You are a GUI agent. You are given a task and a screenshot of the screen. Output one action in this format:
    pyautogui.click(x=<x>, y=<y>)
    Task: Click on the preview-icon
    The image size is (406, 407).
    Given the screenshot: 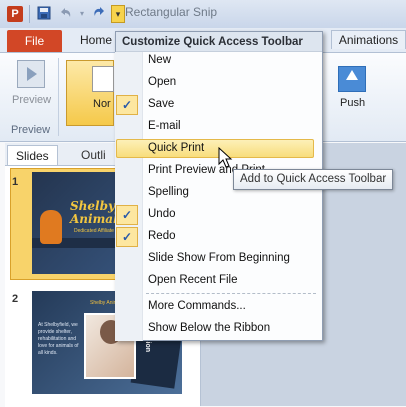 What is the action you would take?
    pyautogui.click(x=31, y=74)
    